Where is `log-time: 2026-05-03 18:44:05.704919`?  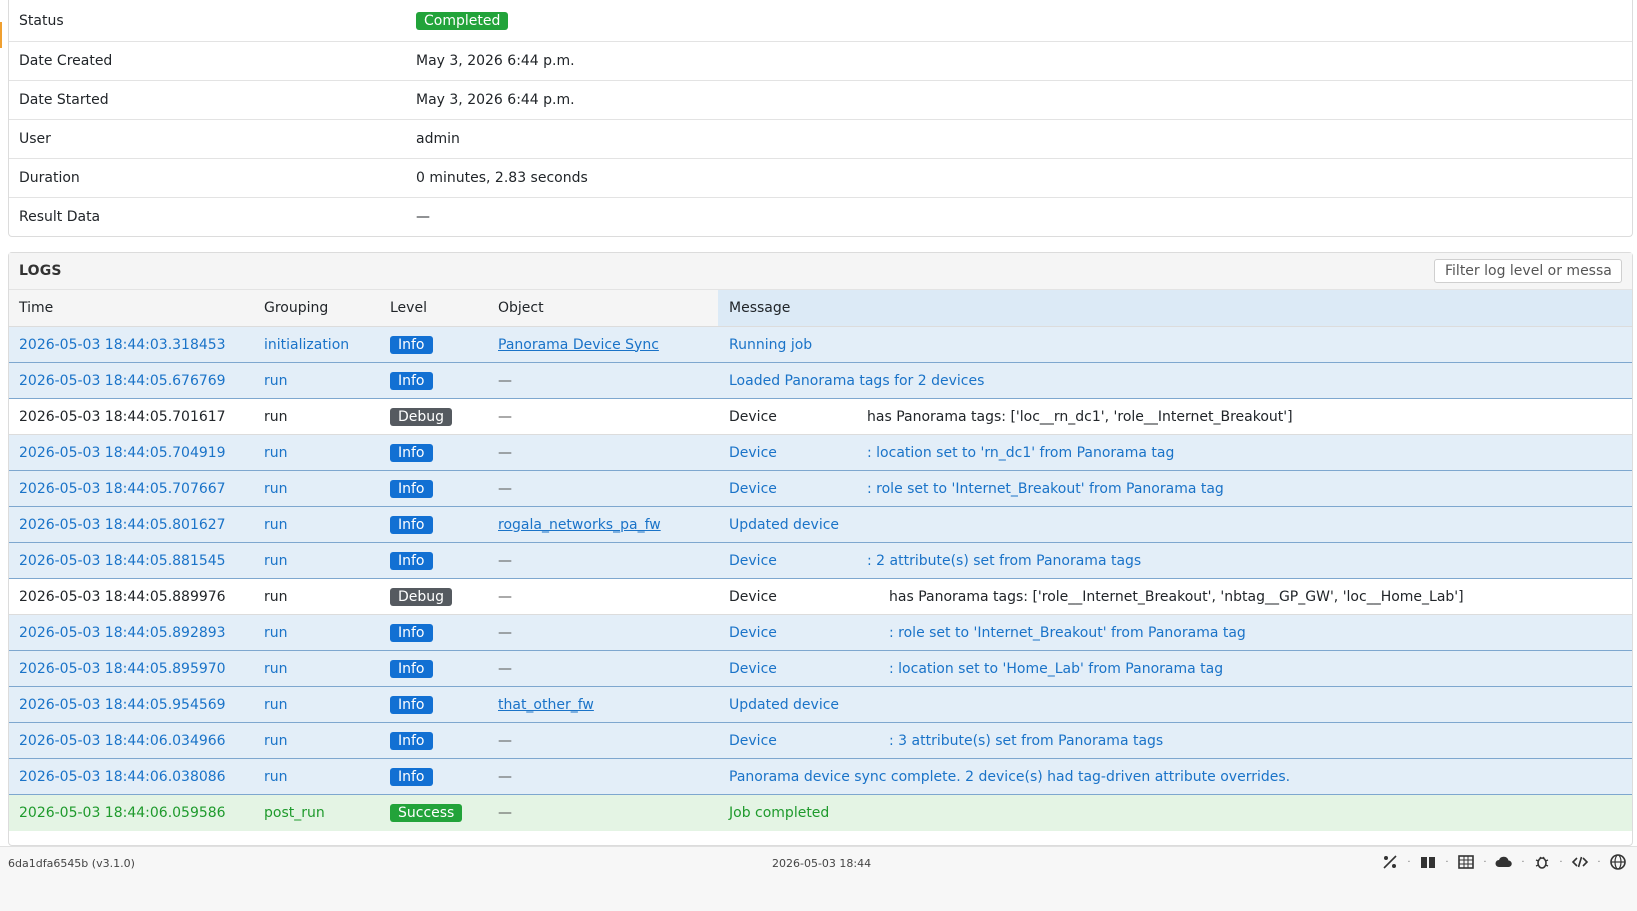 log-time: 2026-05-03 18:44:05.704919 is located at coordinates (122, 452).